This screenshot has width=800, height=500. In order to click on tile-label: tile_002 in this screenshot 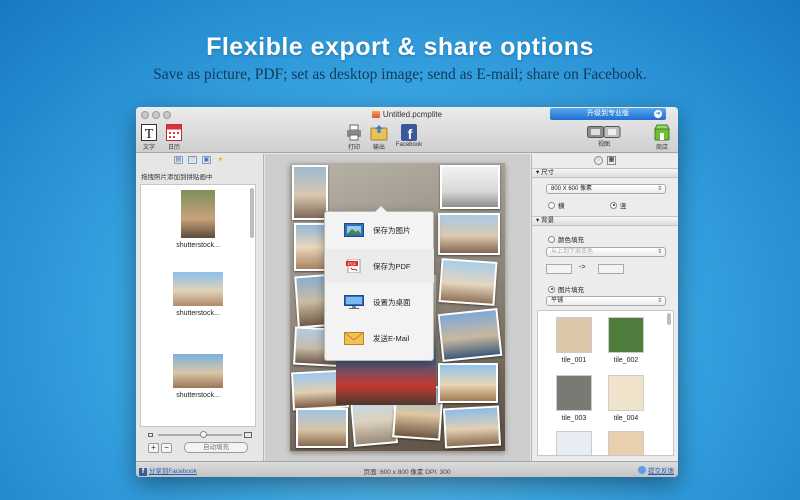, I will do `click(626, 360)`.